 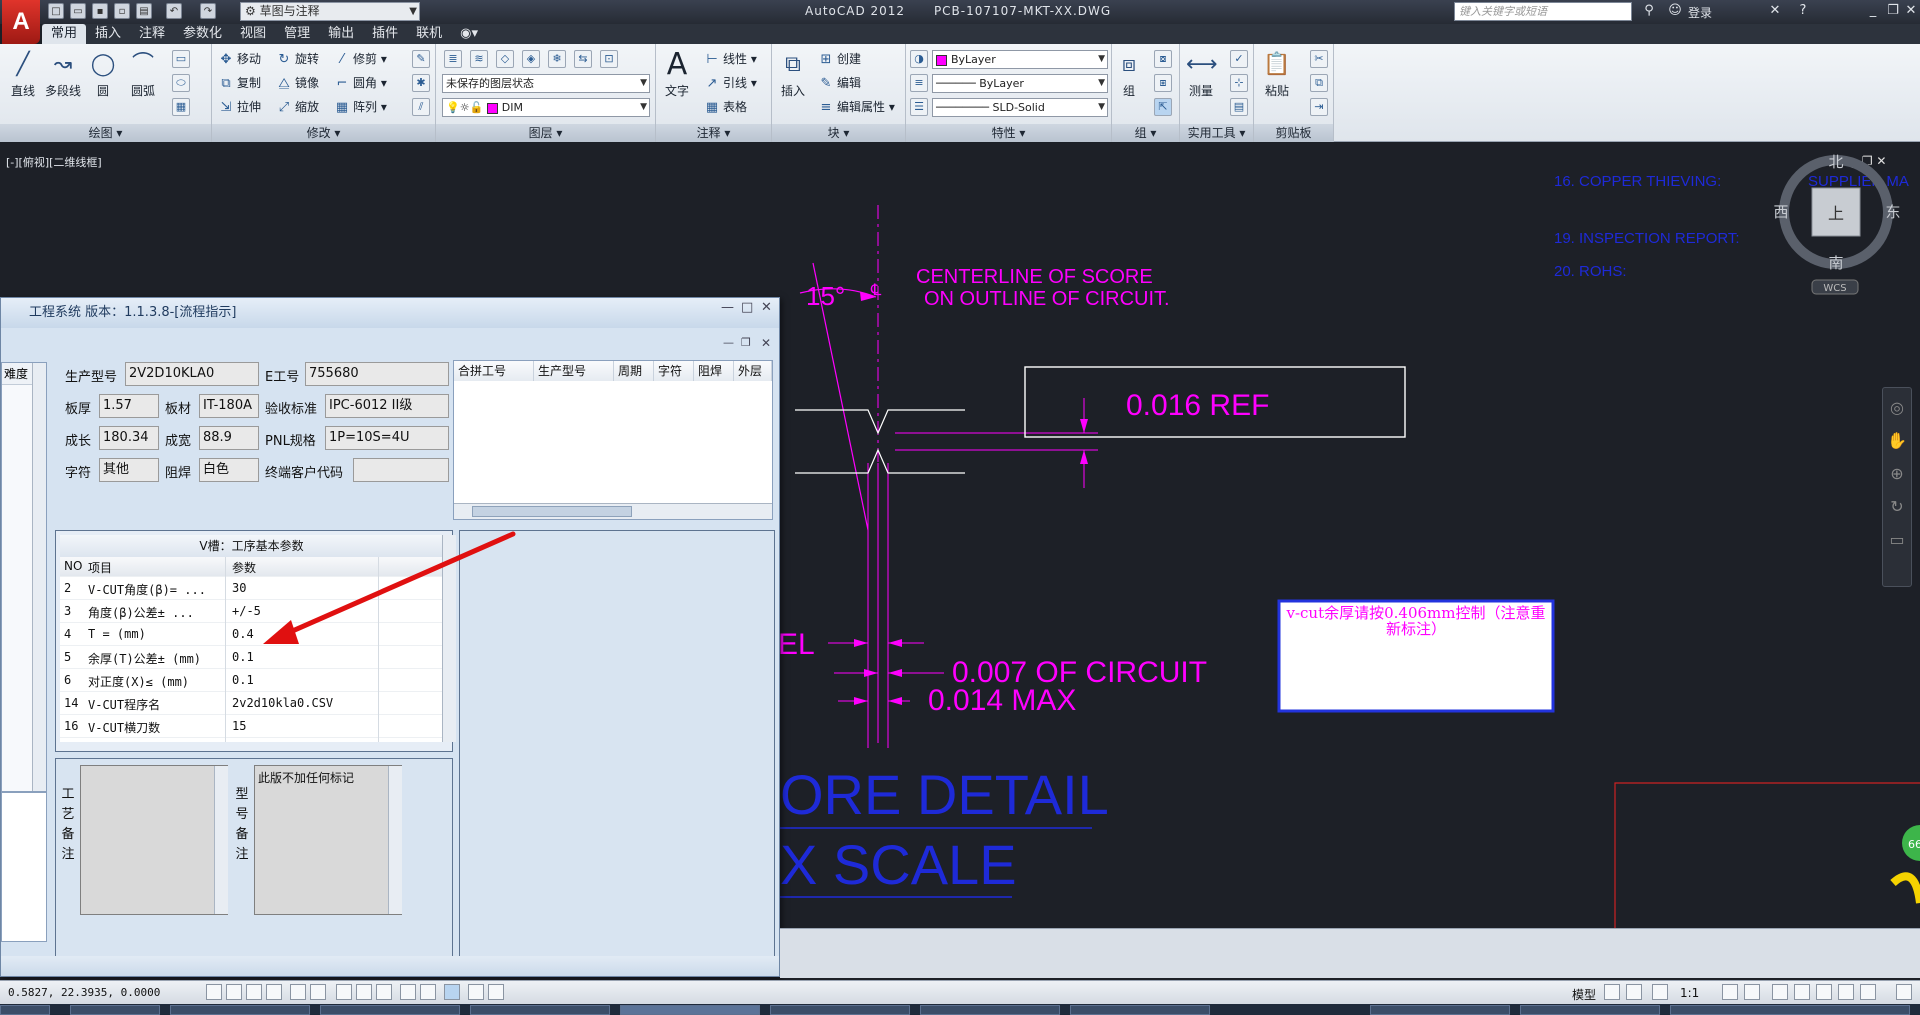 I want to click on steering-wheel-icon: ◎, so click(x=1897, y=407).